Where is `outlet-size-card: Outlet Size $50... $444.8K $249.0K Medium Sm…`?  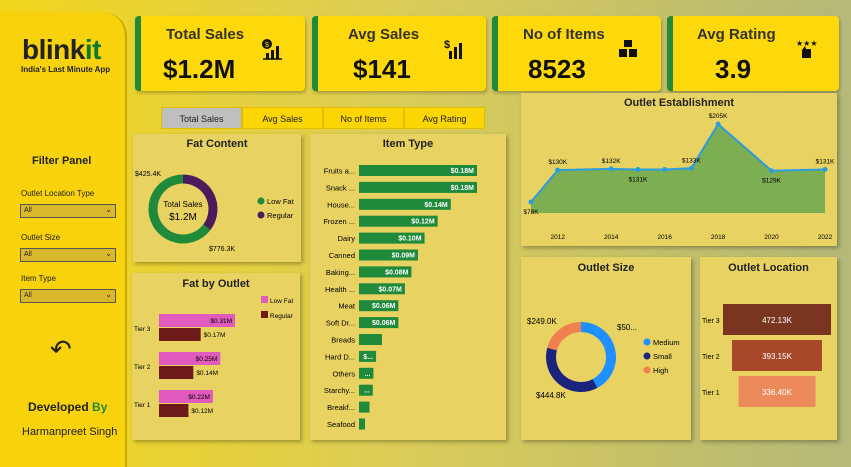 outlet-size-card: Outlet Size $50... $444.8K $249.0K Medium Sm… is located at coordinates (606, 348).